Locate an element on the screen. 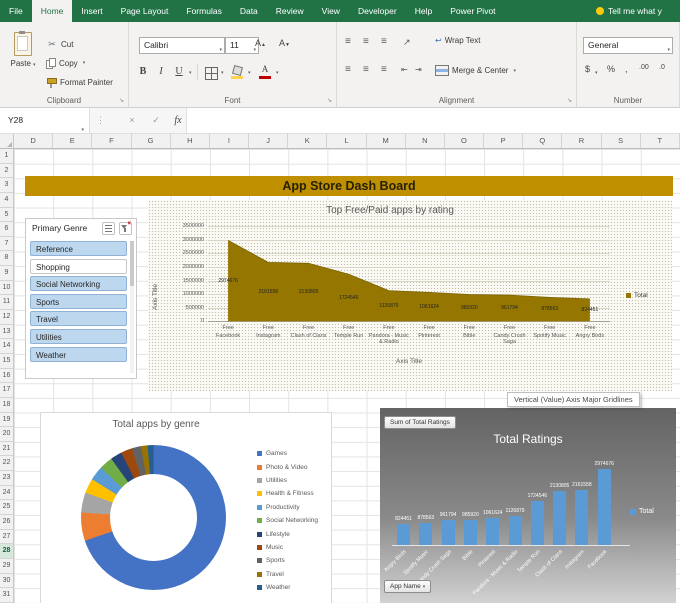 This screenshot has width=680, height=603. row-header-30: 30 is located at coordinates (6, 581).